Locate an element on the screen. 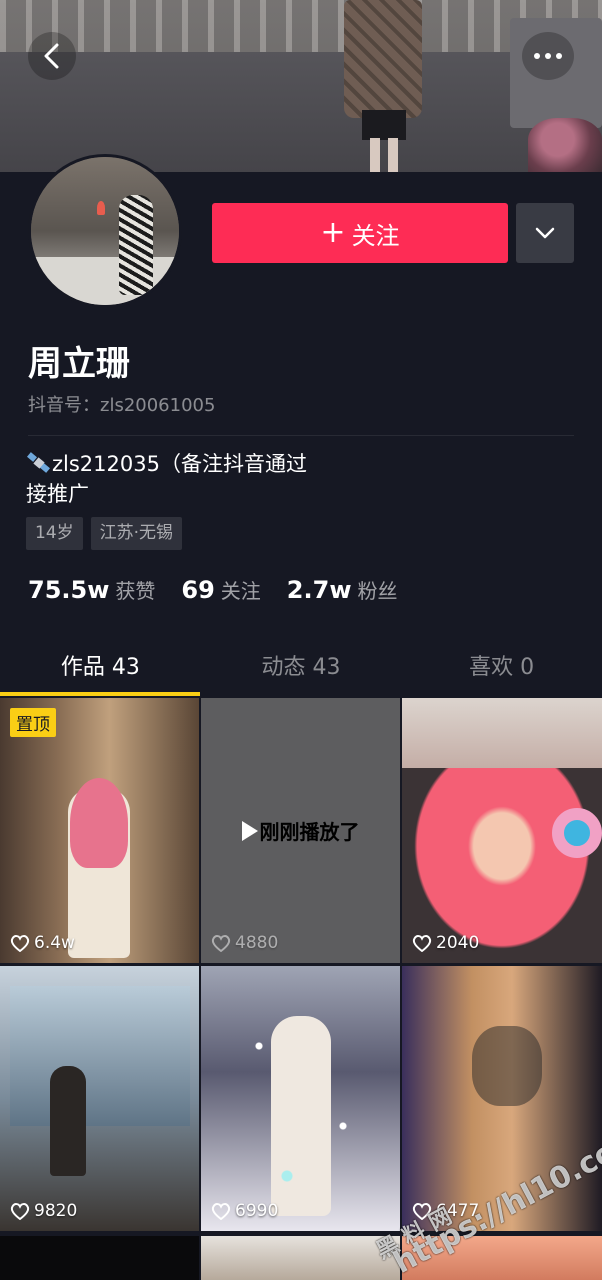 The width and height of the screenshot is (602, 1280). back-button is located at coordinates (52, 56).